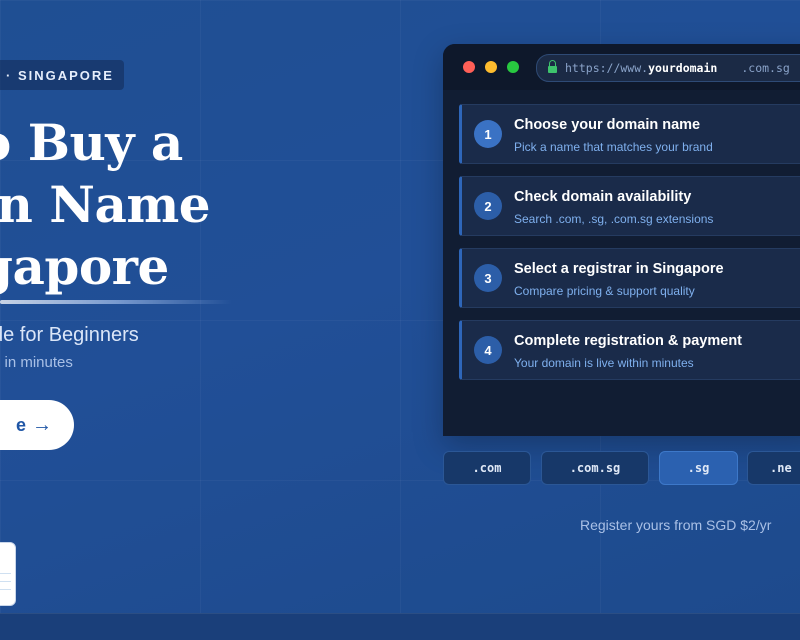  I want to click on address-bar: https://www. yourdomain .com.sg, so click(668, 68).